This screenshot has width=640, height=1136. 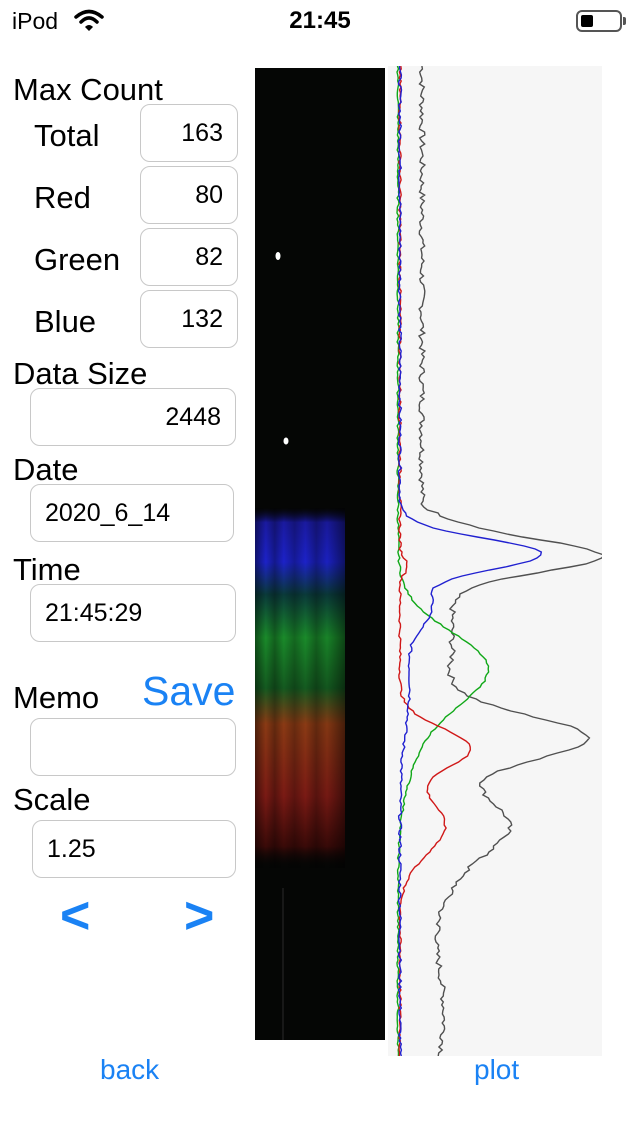 I want to click on previous-button: <, so click(x=75, y=916).